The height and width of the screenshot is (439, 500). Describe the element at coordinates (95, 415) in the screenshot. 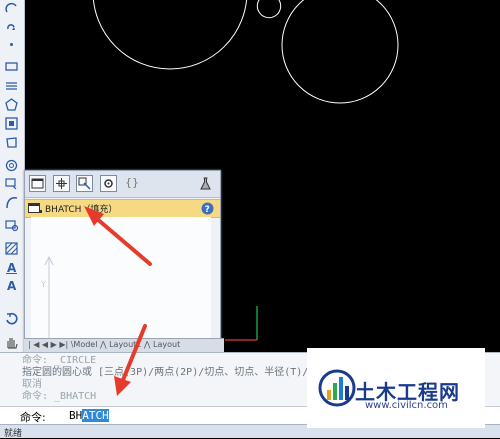

I see `typed-autocomplete: ATCH` at that location.